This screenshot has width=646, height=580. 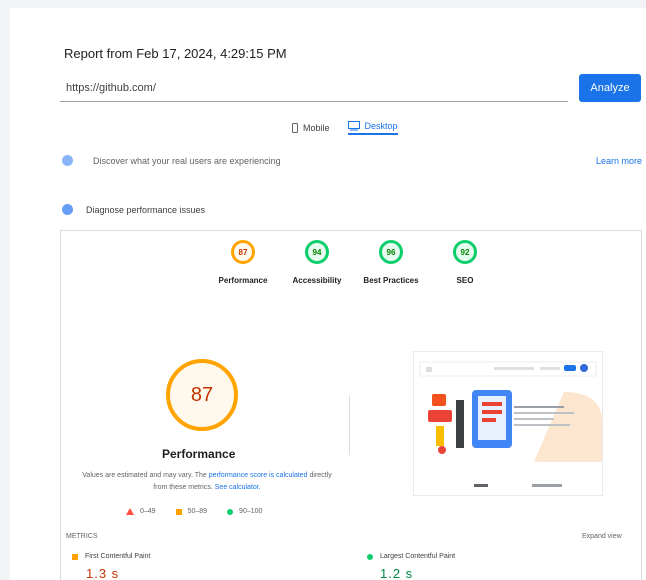 I want to click on lighthouse-icon, so click(x=67, y=209).